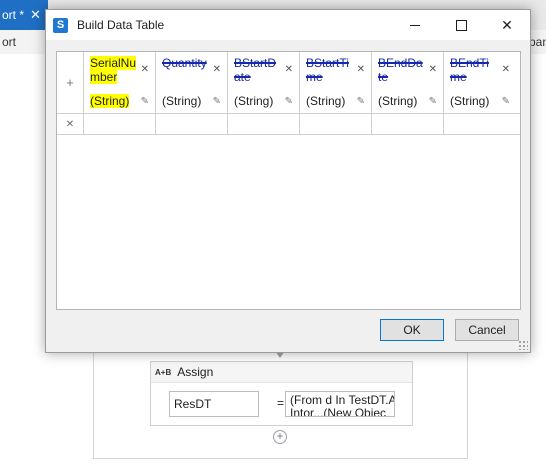 Image resolution: width=546 pixels, height=472 pixels. What do you see at coordinates (9, 42) in the screenshot?
I see `background-strip-label: ort` at bounding box center [9, 42].